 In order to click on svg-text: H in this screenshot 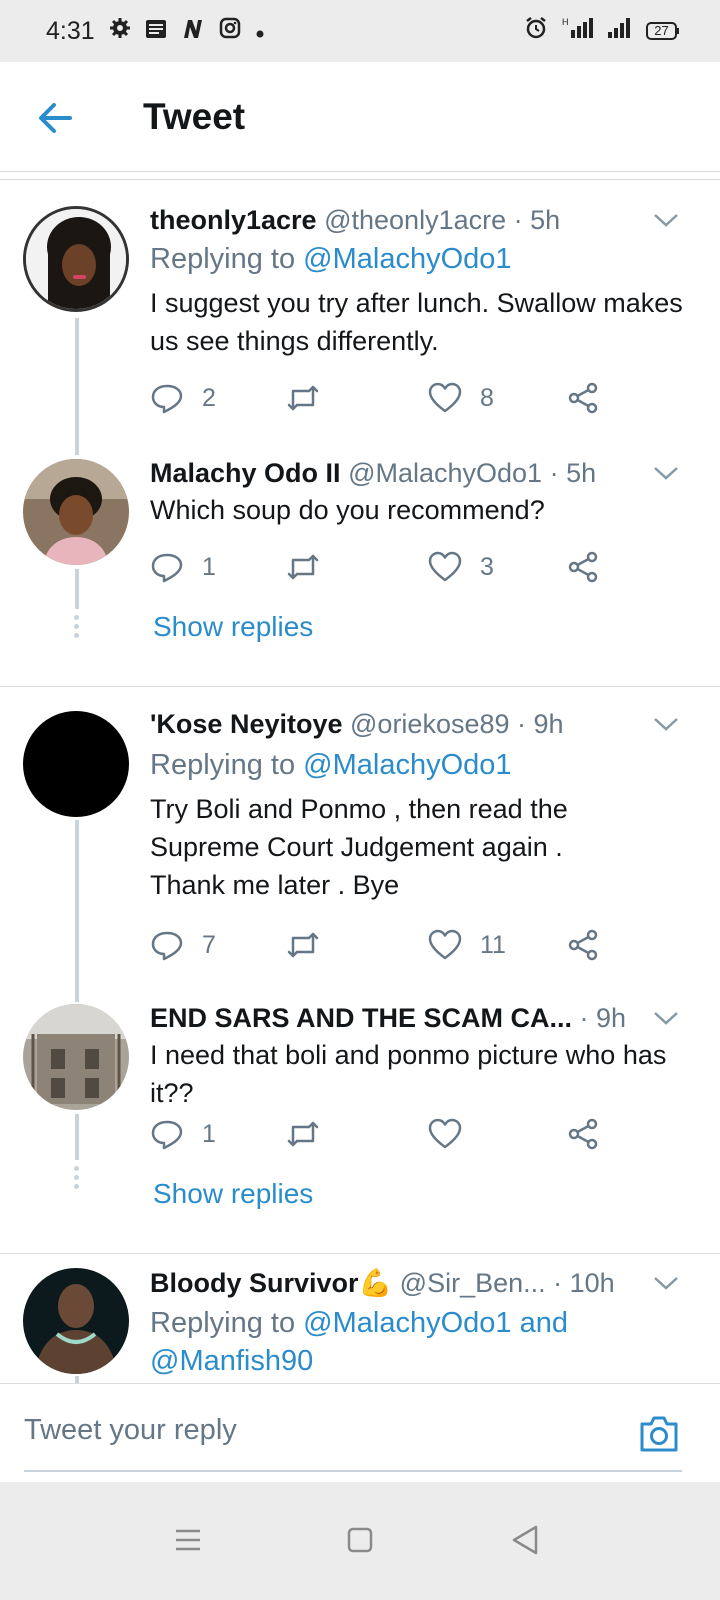, I will do `click(565, 22)`.